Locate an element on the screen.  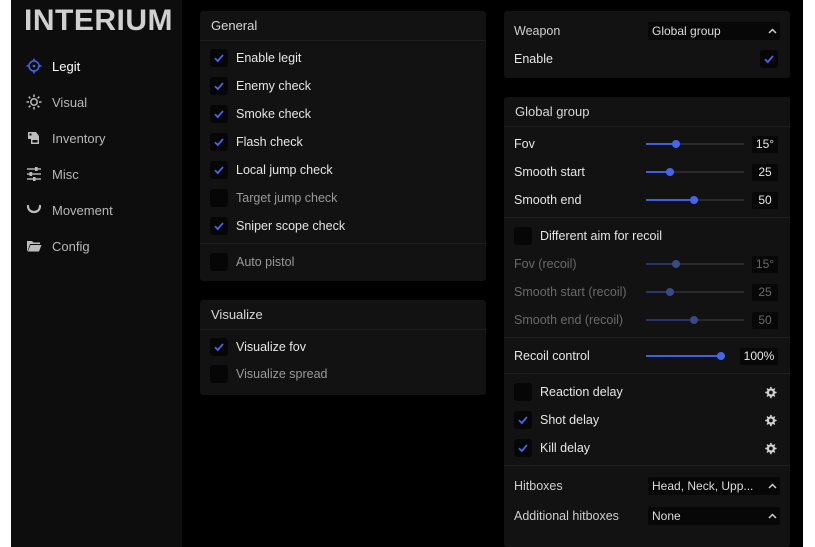
smooth-end-recoil-slider is located at coordinates (695, 320).